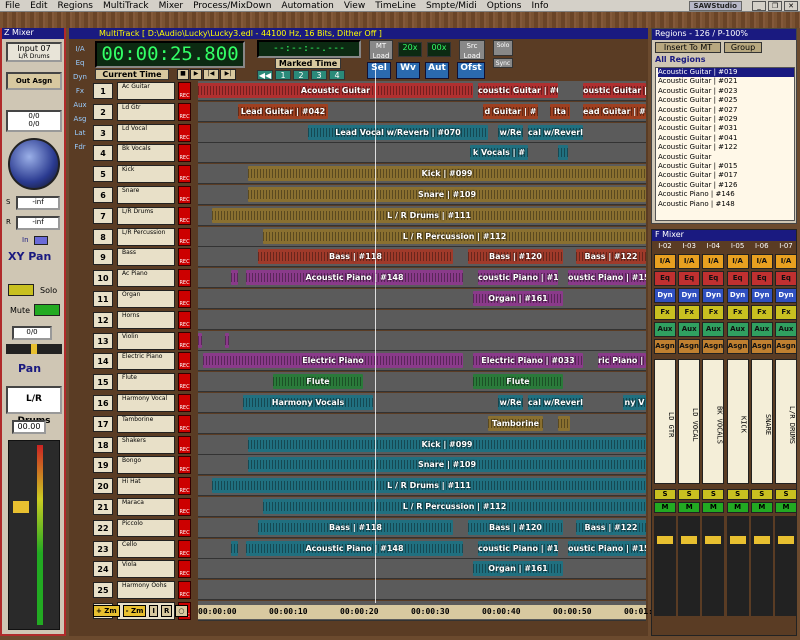 This screenshot has width=800, height=640. Describe the element at coordinates (379, 70) in the screenshot. I see `sel-button: Sel` at that location.